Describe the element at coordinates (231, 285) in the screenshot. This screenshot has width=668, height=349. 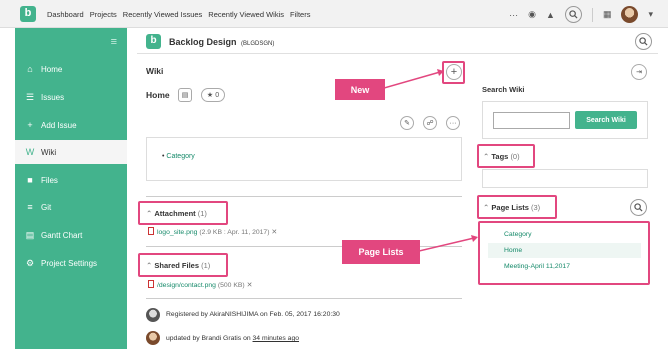
I see `shared-file-meta: (500 KB)` at that location.